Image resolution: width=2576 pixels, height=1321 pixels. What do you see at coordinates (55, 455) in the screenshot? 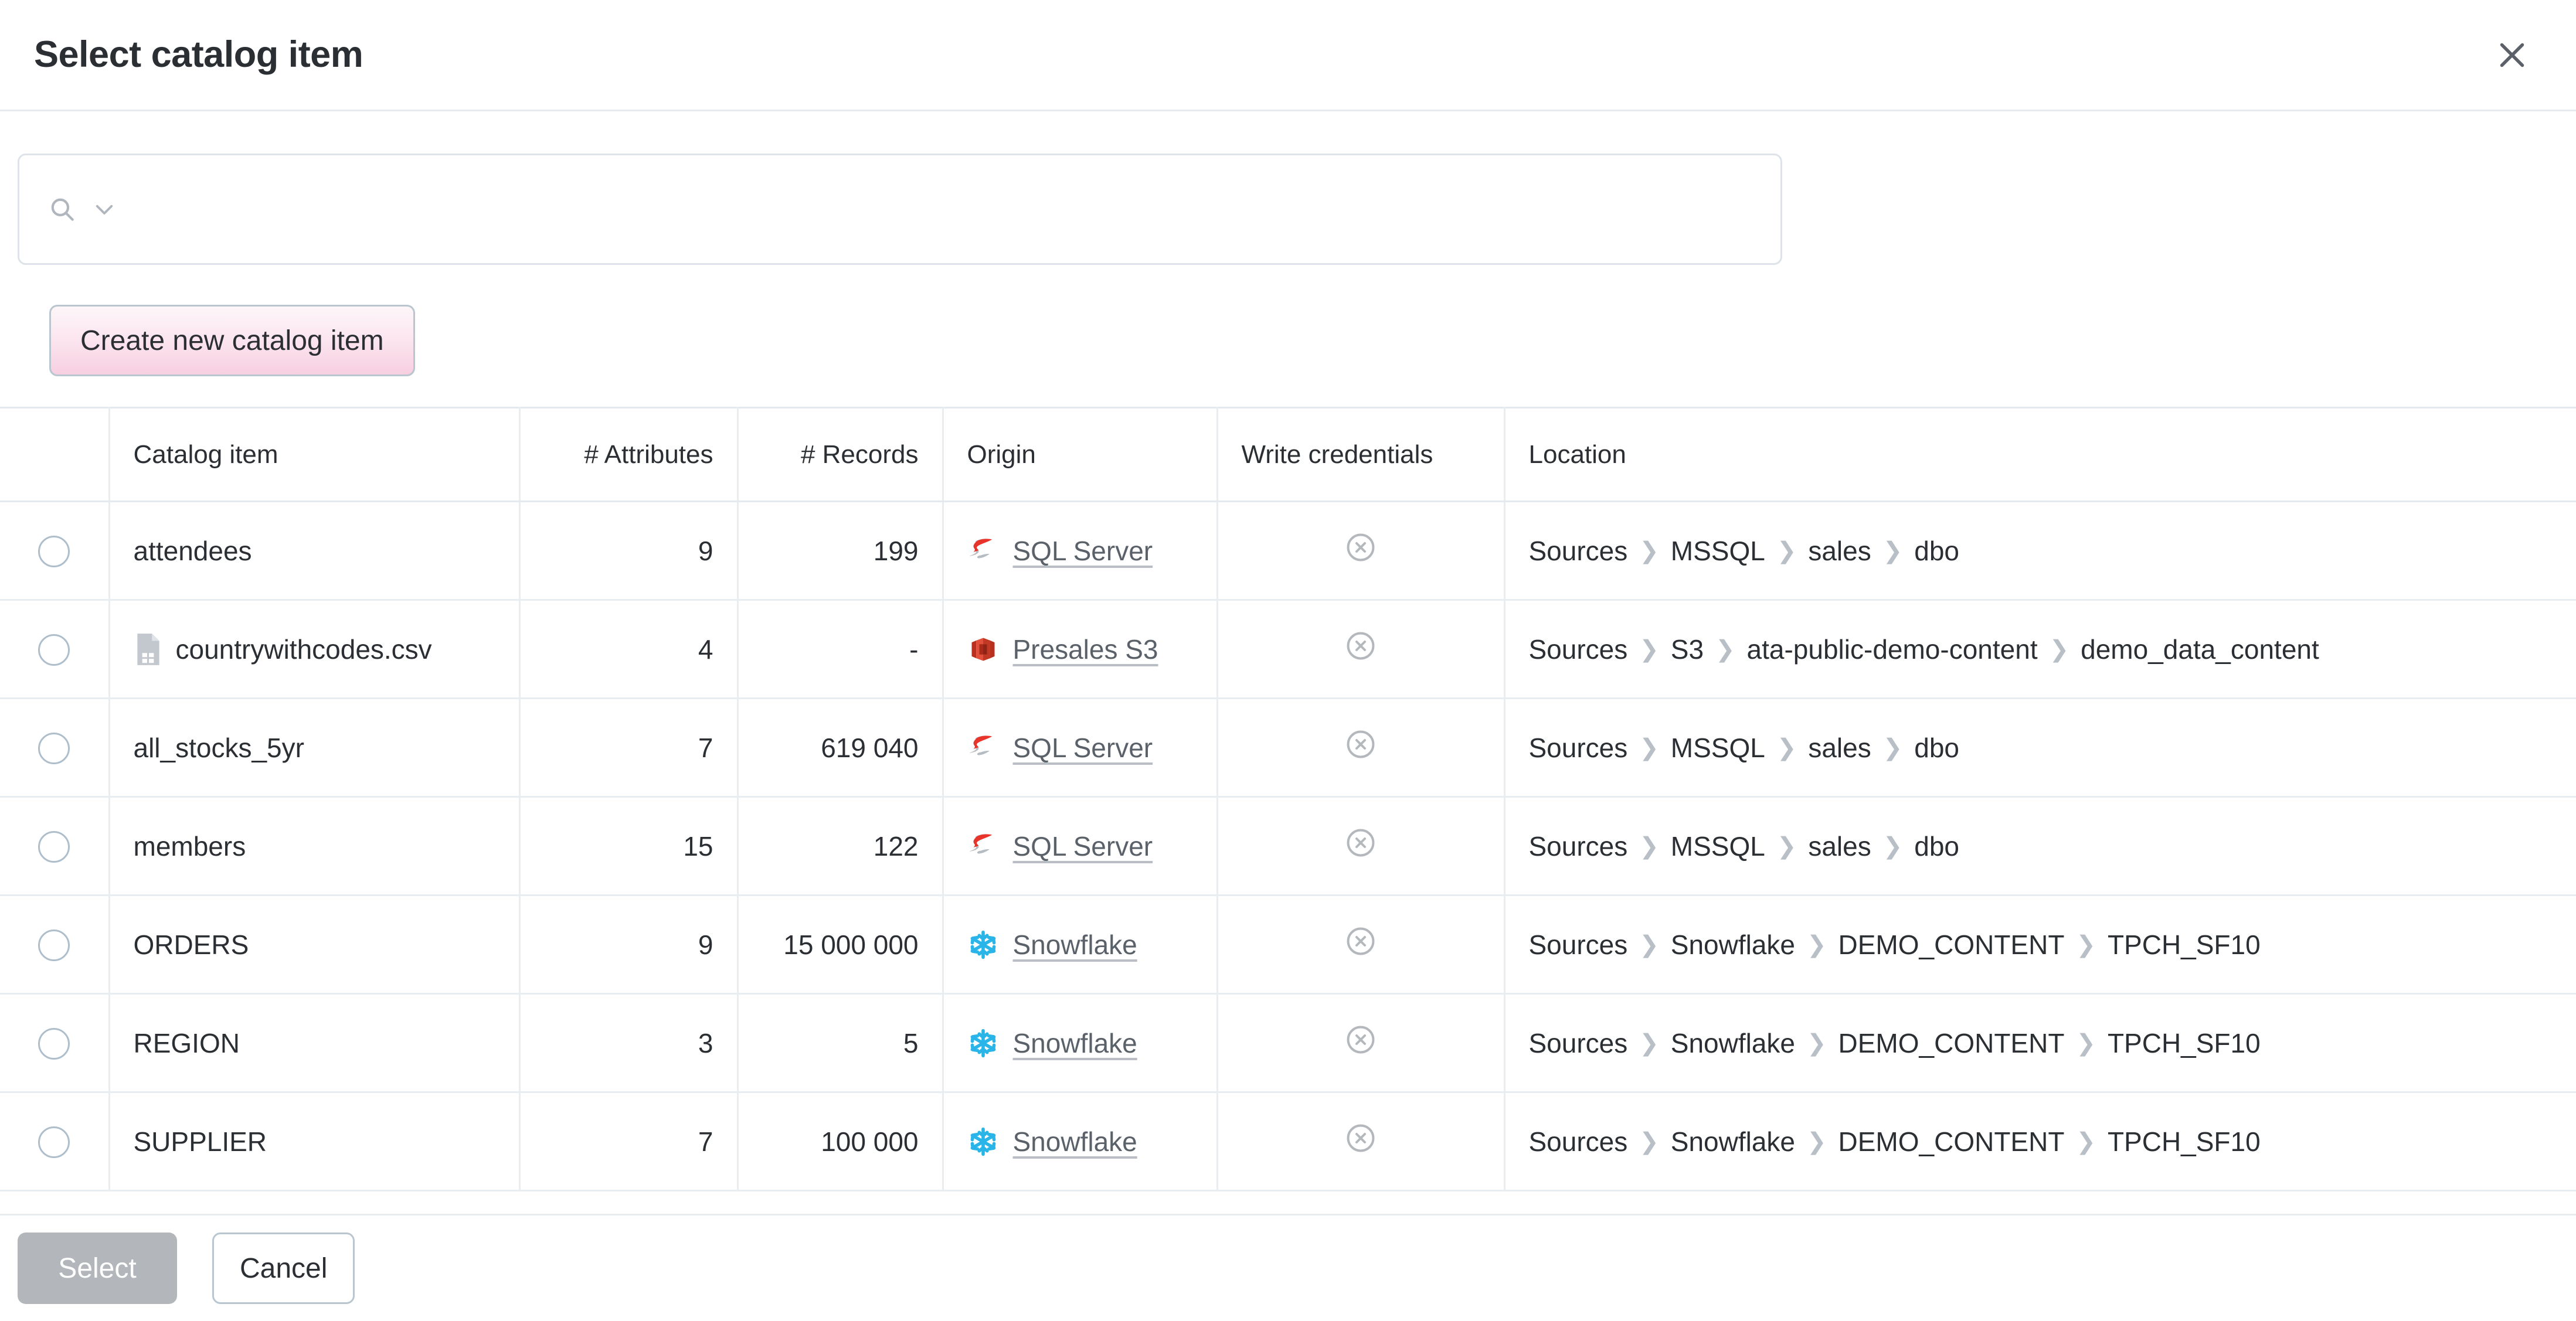
I see `column-header-select` at bounding box center [55, 455].